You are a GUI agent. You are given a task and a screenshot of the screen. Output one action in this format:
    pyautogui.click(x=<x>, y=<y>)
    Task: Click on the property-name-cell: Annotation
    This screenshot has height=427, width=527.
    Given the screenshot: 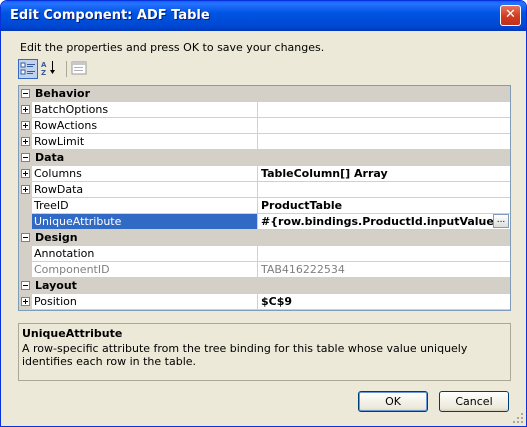 What is the action you would take?
    pyautogui.click(x=145, y=254)
    